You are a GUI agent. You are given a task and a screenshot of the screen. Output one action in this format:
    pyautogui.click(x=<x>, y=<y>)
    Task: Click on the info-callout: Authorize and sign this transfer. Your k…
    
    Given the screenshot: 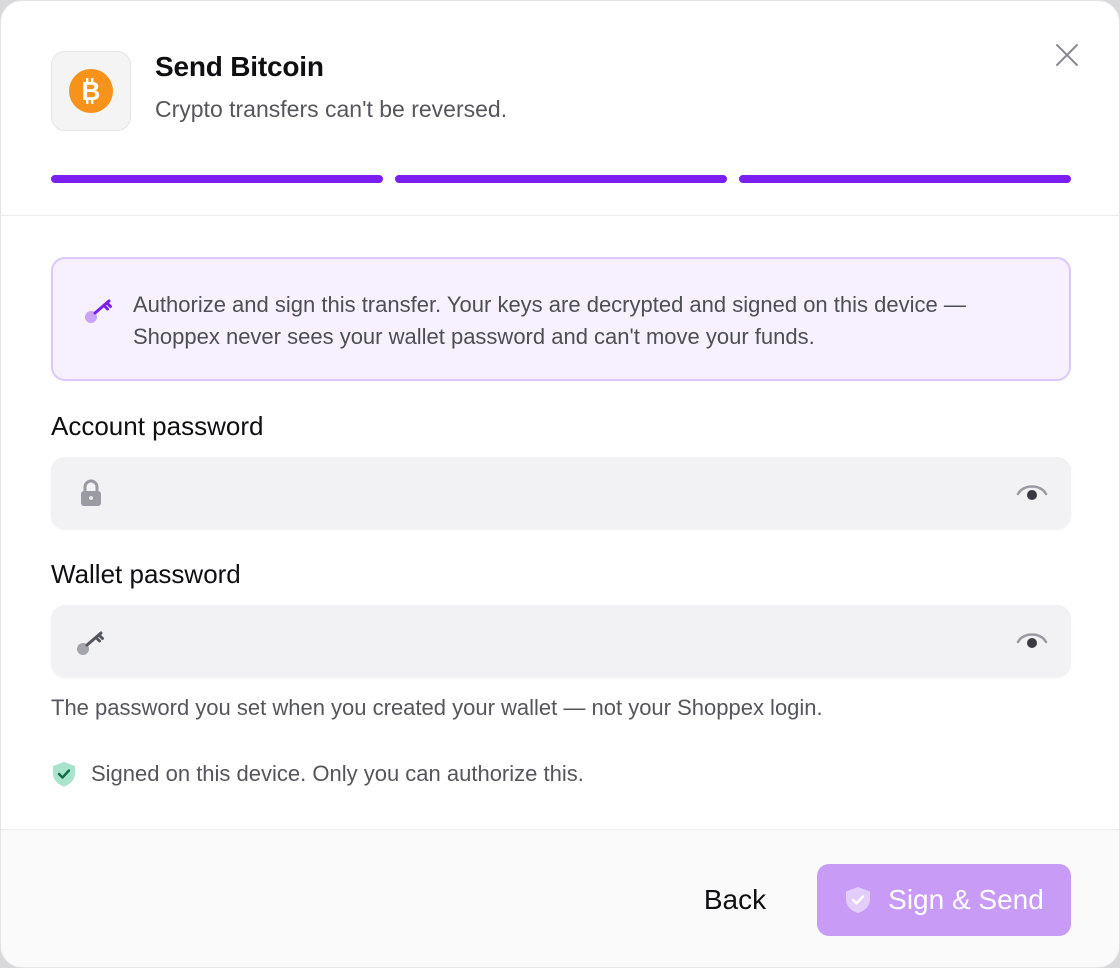 What is the action you would take?
    pyautogui.click(x=561, y=319)
    